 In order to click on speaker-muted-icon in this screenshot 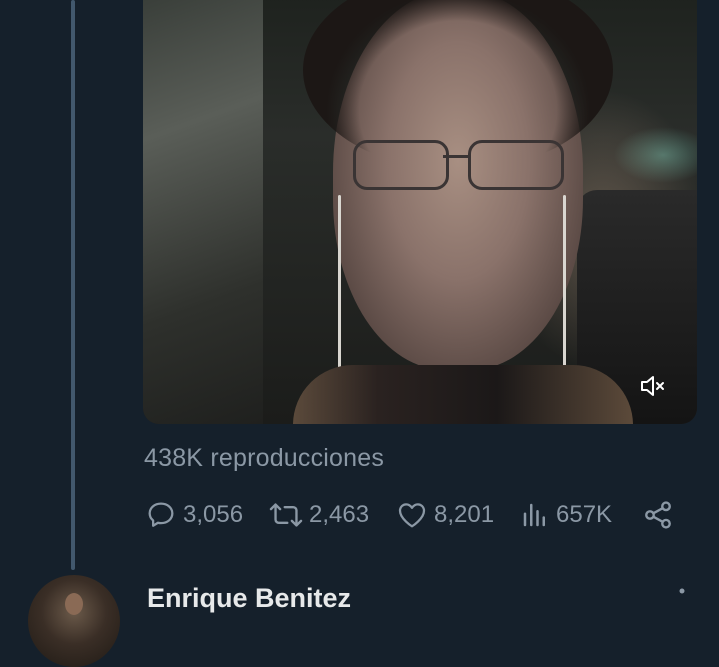, I will do `click(652, 386)`.